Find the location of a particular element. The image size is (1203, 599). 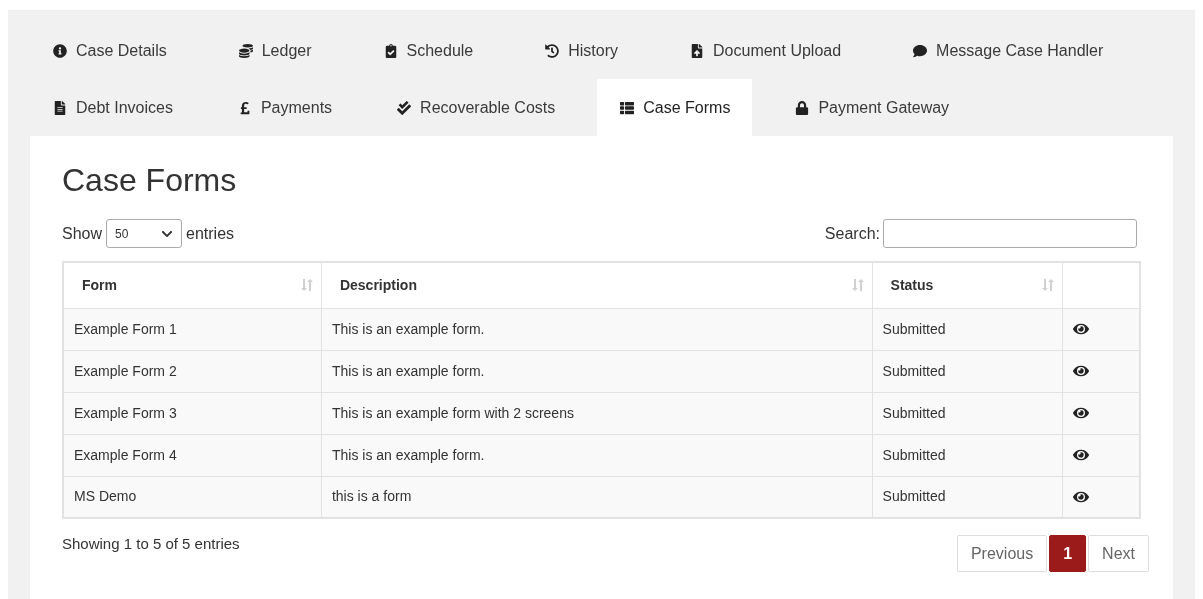

column-header: Form is located at coordinates (192, 285).